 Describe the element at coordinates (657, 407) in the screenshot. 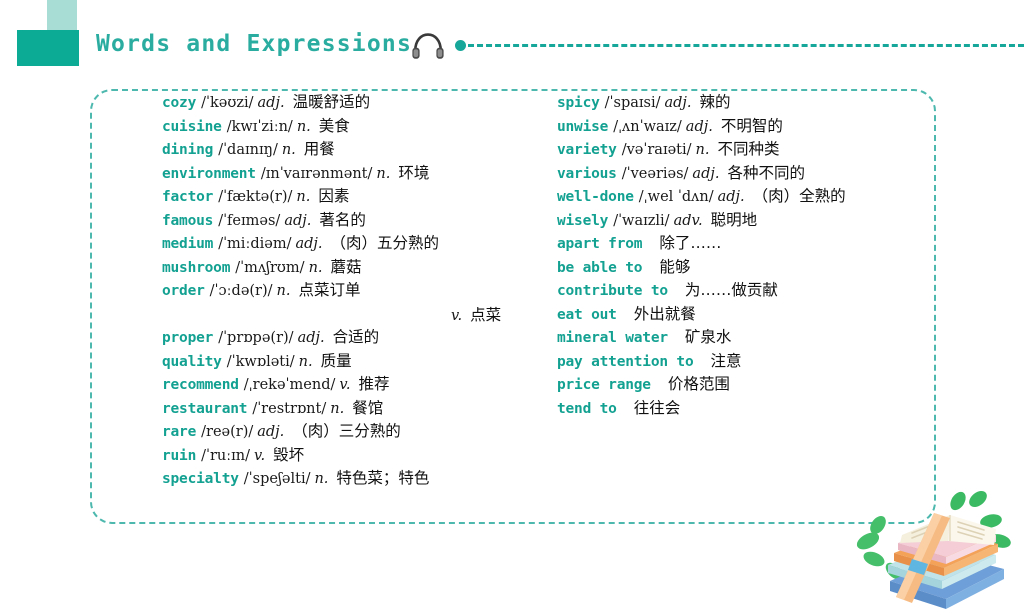

I see `word-translation: 往往会` at that location.